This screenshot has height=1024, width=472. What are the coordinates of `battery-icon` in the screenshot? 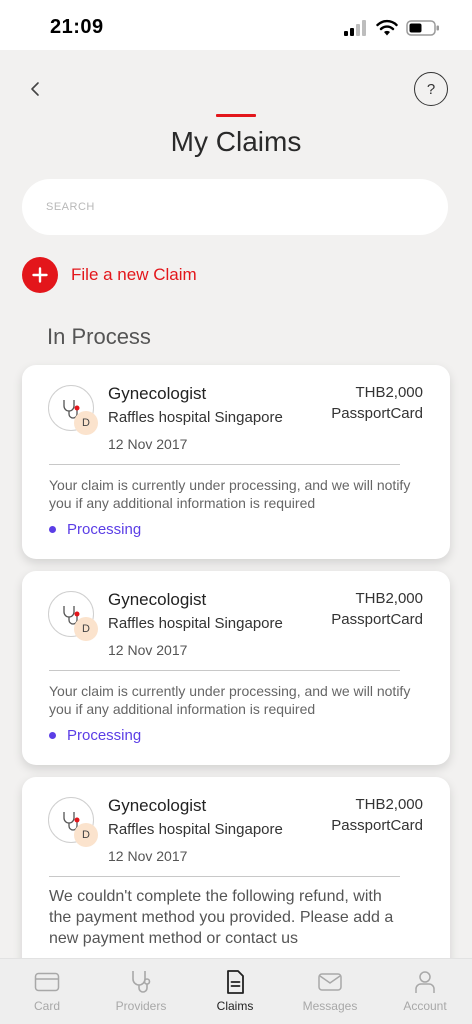 It's located at (422, 28).